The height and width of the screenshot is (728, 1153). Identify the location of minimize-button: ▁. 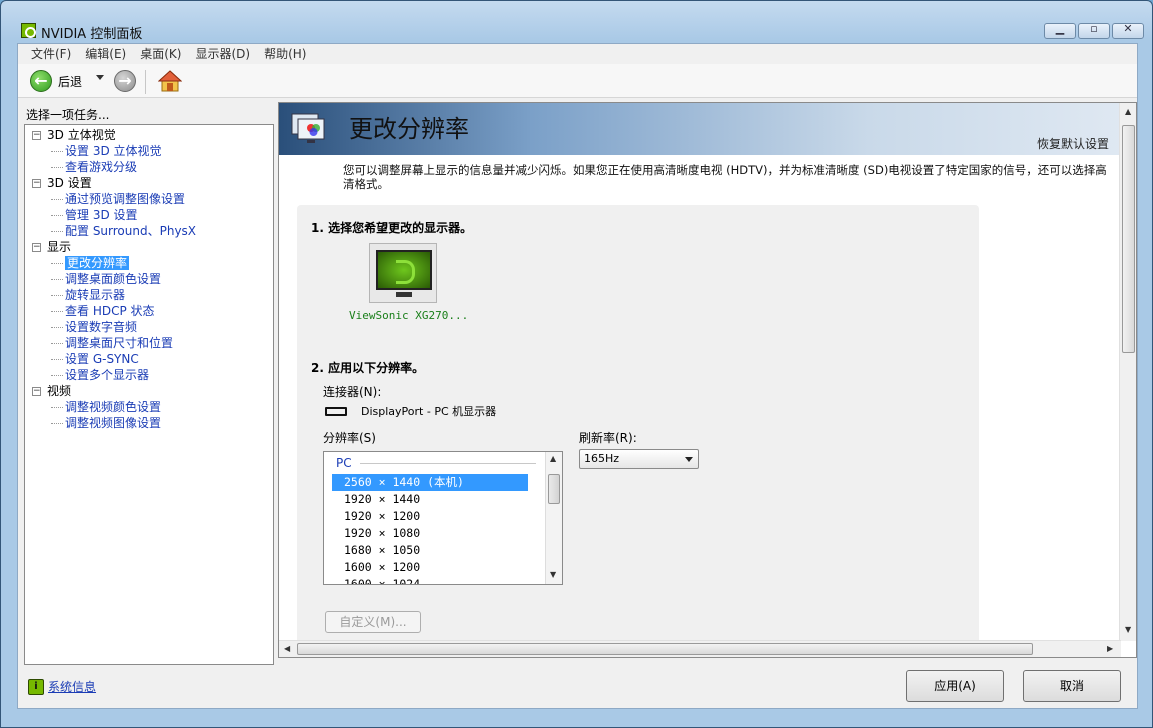
(1060, 30).